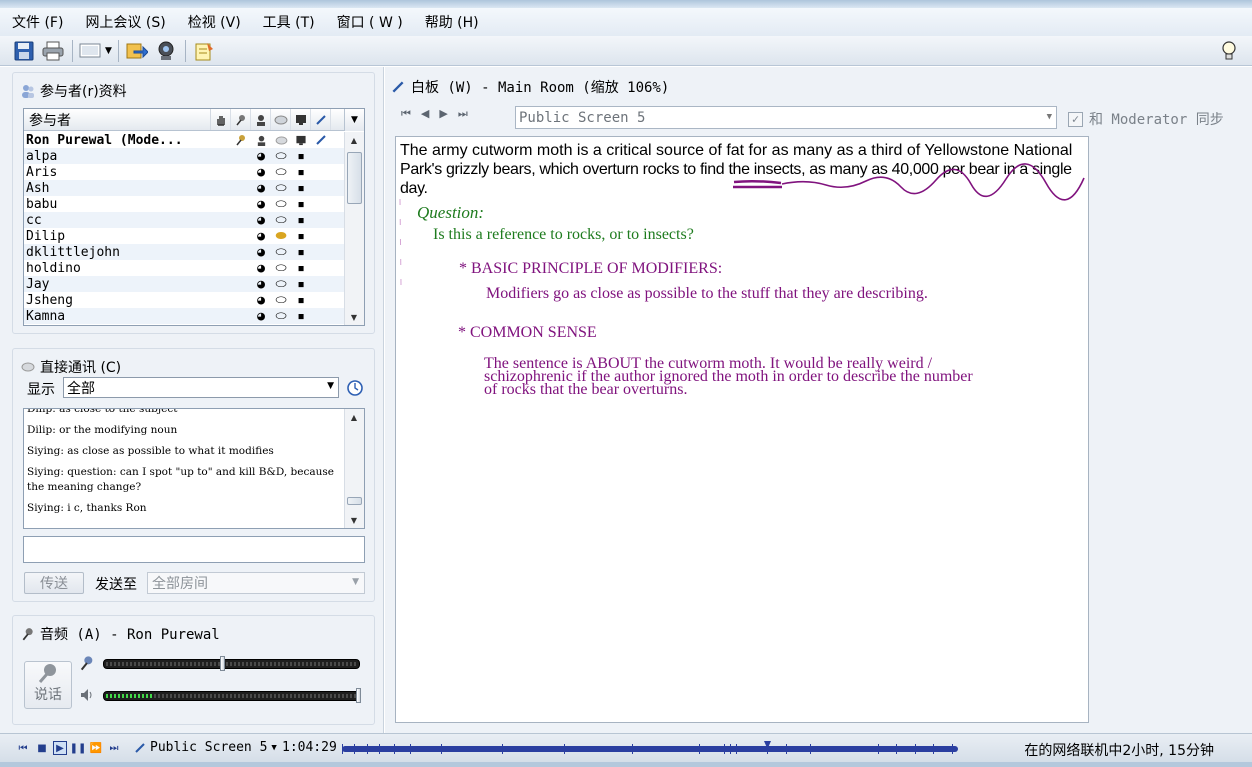 Image resolution: width=1252 pixels, height=767 pixels. I want to click on microphone-volume-slider, so click(231, 664).